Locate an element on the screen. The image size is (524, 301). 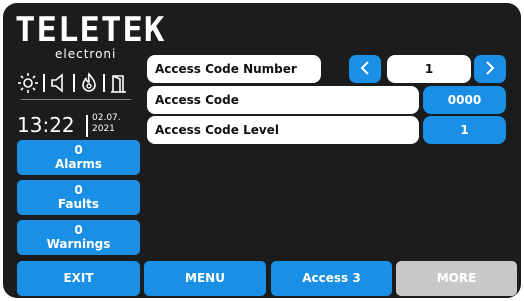
teletek-logo: TELETEK electroni is located at coordinates (90, 41).